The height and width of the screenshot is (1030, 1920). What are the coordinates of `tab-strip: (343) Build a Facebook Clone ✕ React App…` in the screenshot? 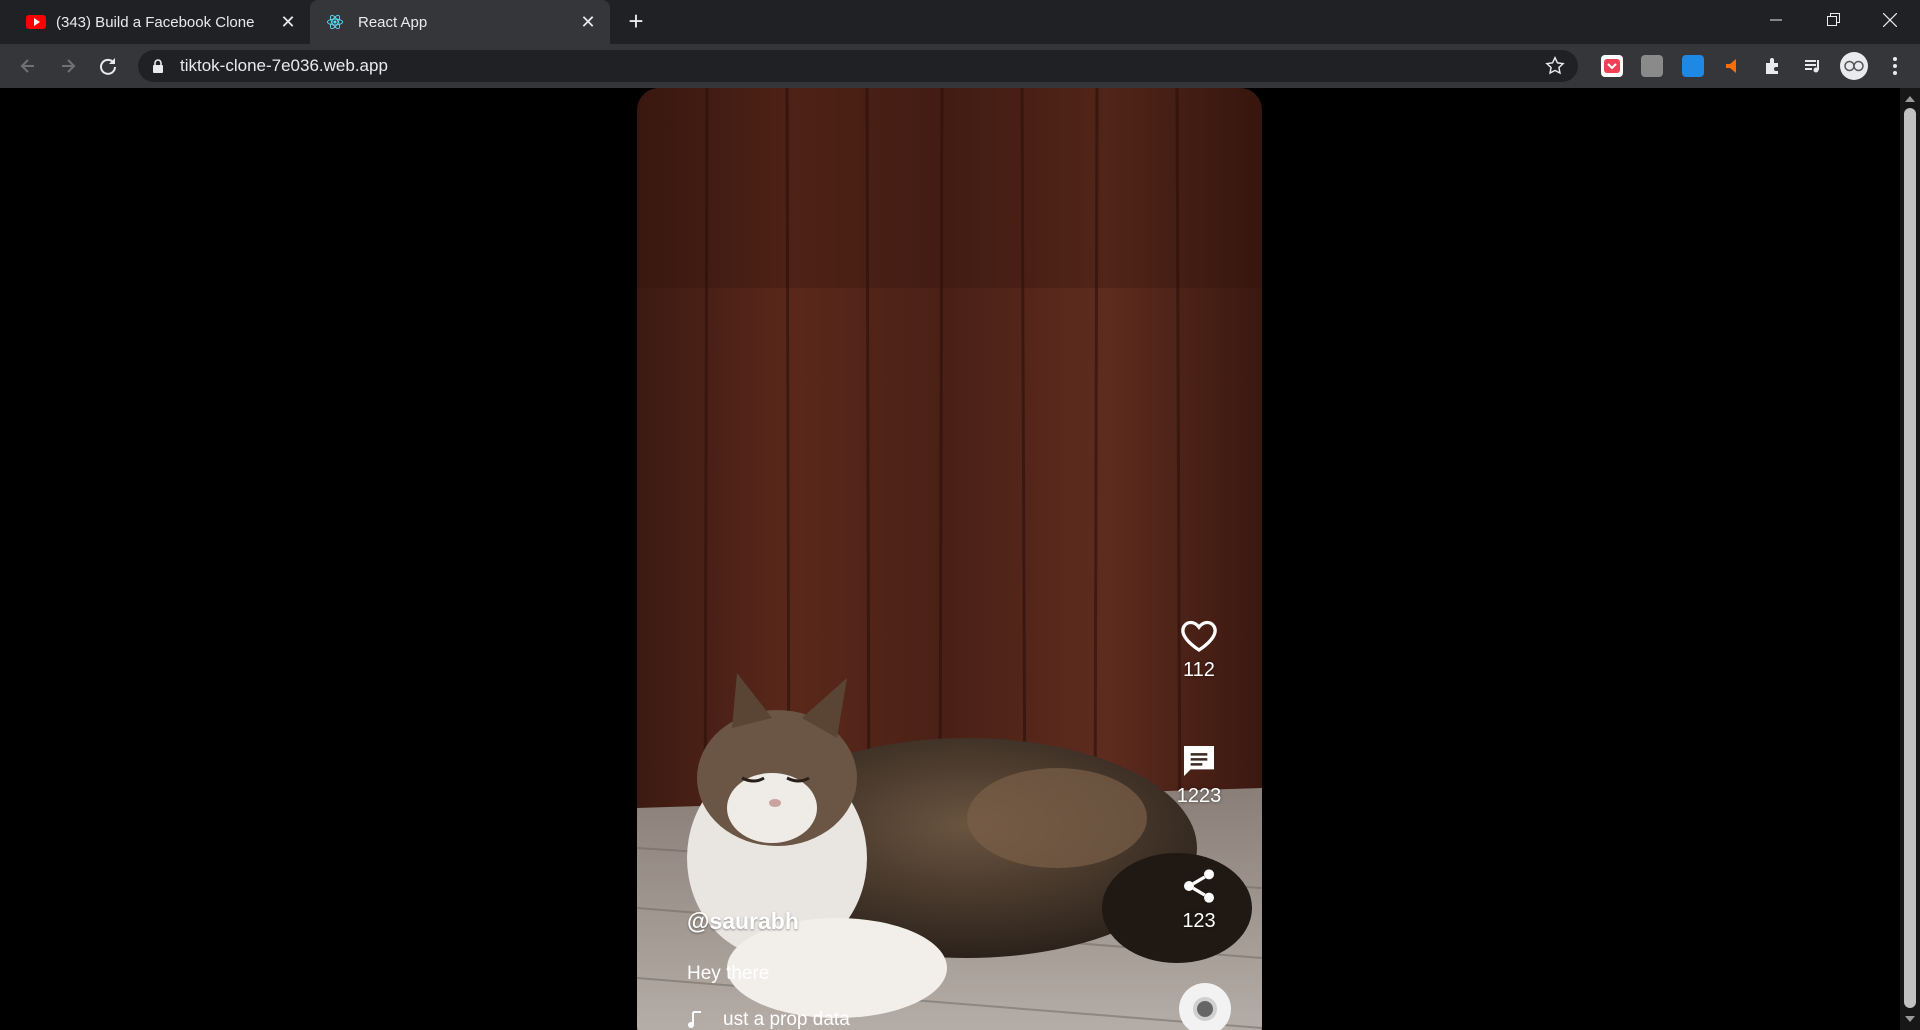 It's located at (960, 22).